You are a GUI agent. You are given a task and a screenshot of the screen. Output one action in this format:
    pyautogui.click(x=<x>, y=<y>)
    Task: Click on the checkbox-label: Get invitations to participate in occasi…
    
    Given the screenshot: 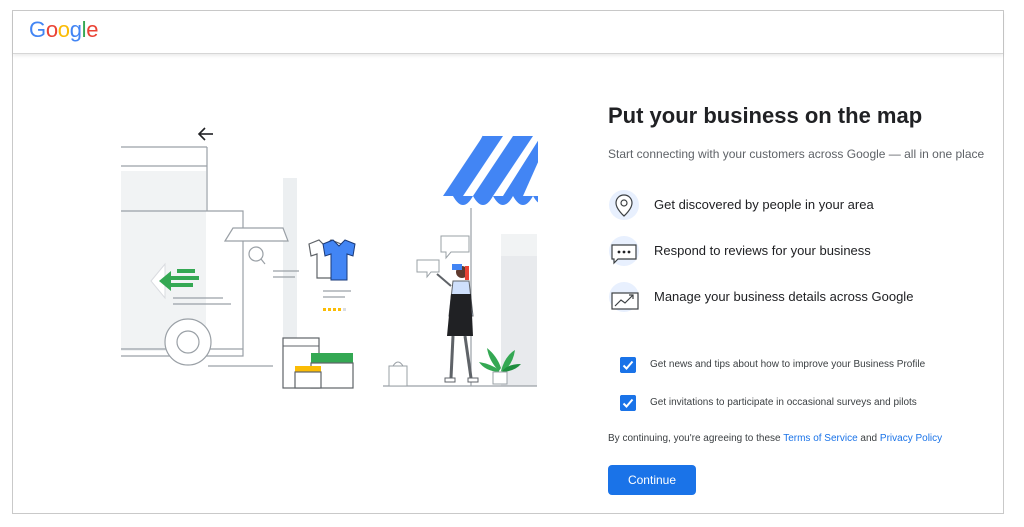 What is the action you would take?
    pyautogui.click(x=783, y=402)
    